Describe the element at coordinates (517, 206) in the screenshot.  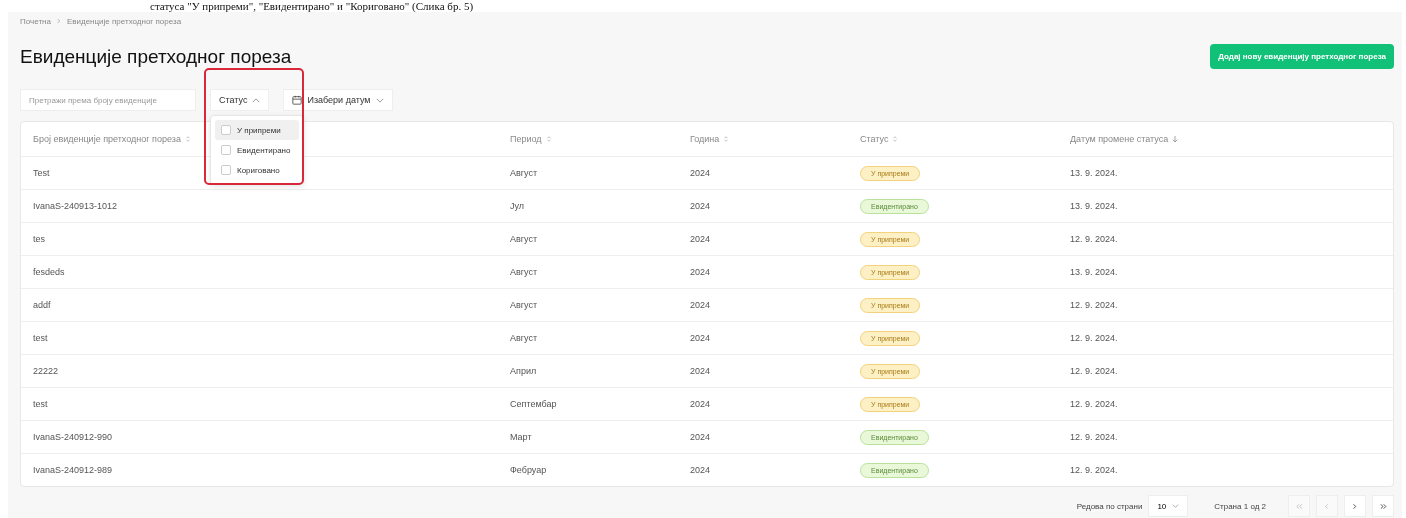
I see `table-cell: Јул` at that location.